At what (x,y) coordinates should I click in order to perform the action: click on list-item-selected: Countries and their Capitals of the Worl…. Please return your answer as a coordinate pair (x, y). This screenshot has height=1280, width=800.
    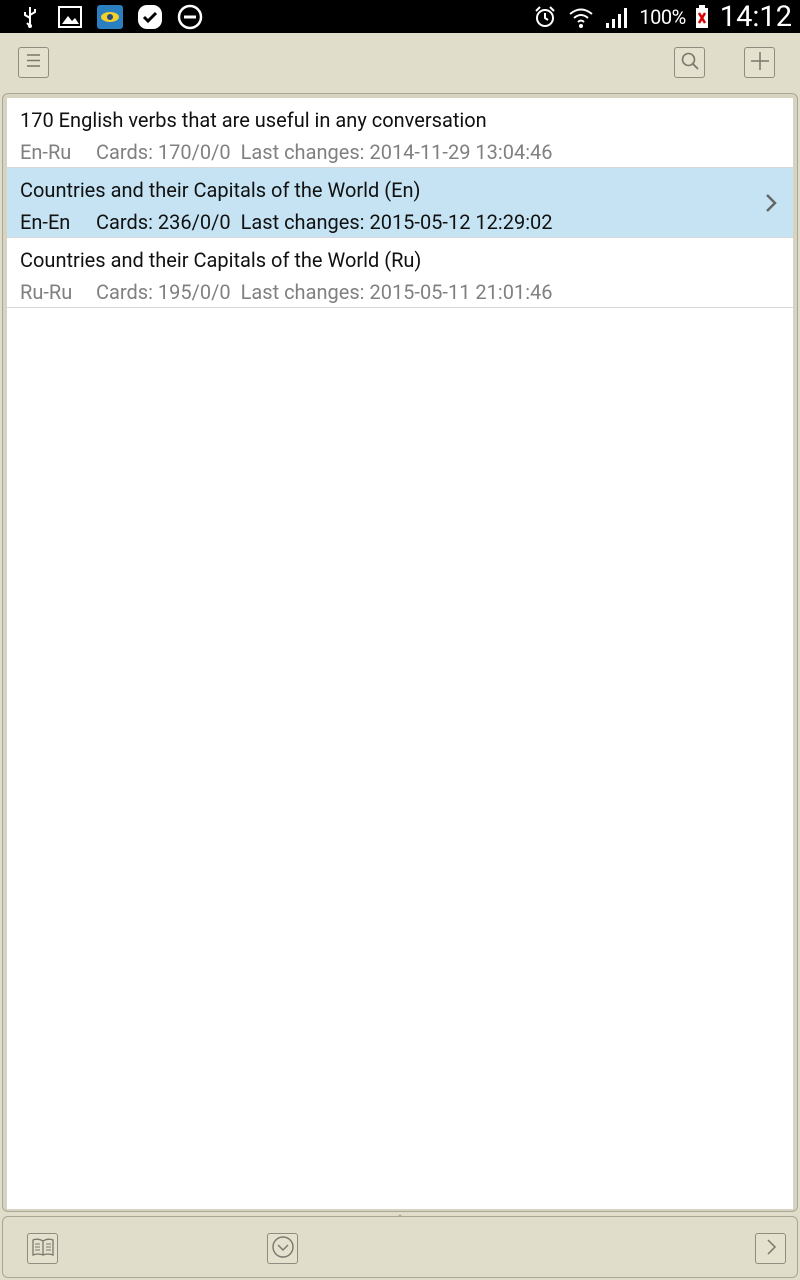
    Looking at the image, I should click on (400, 203).